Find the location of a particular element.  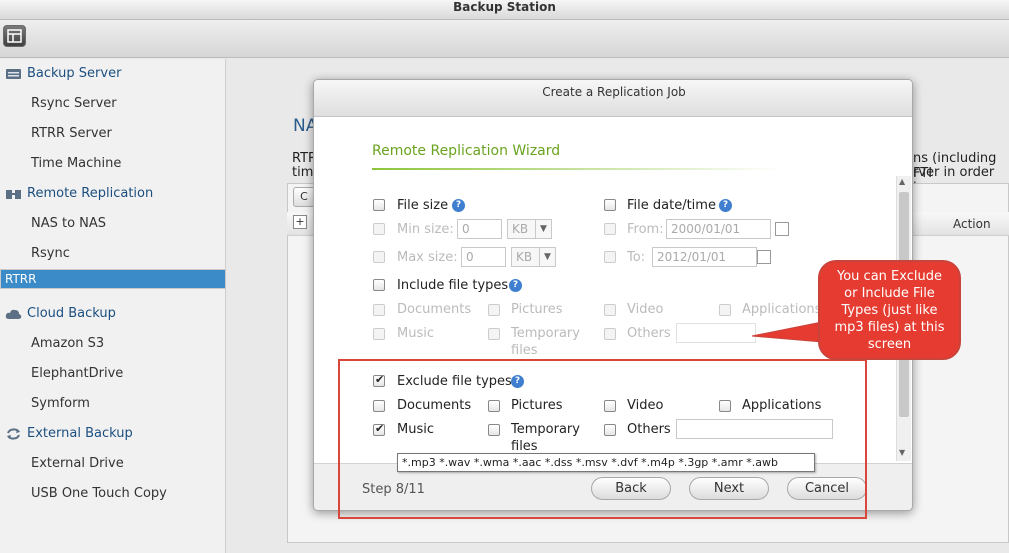

sidebar-section-external-backup: External Backup is located at coordinates (113, 434).